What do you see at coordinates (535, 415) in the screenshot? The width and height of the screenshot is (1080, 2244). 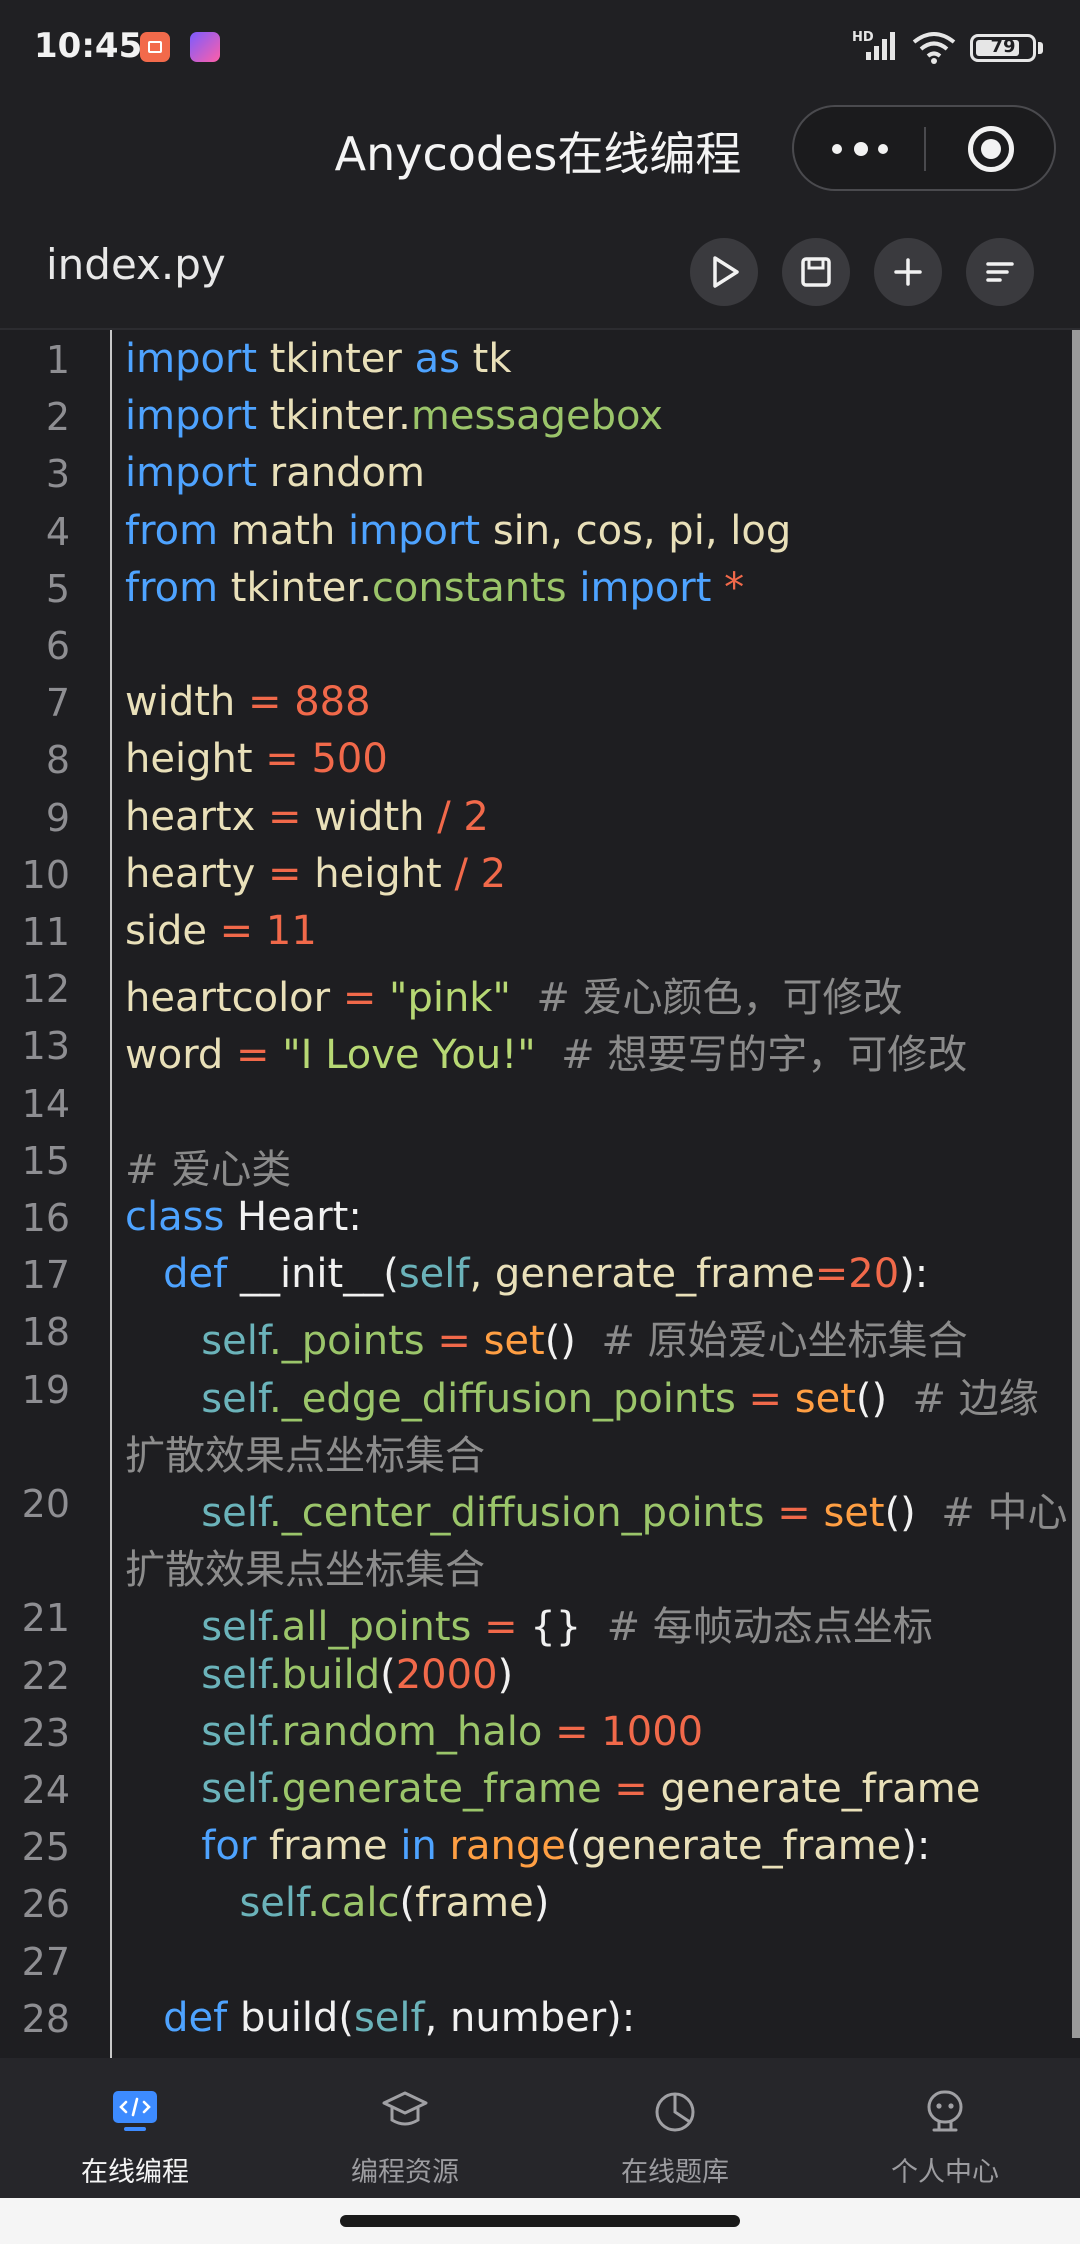 I see `code-line: 2 import tkinter.messagebox` at bounding box center [535, 415].